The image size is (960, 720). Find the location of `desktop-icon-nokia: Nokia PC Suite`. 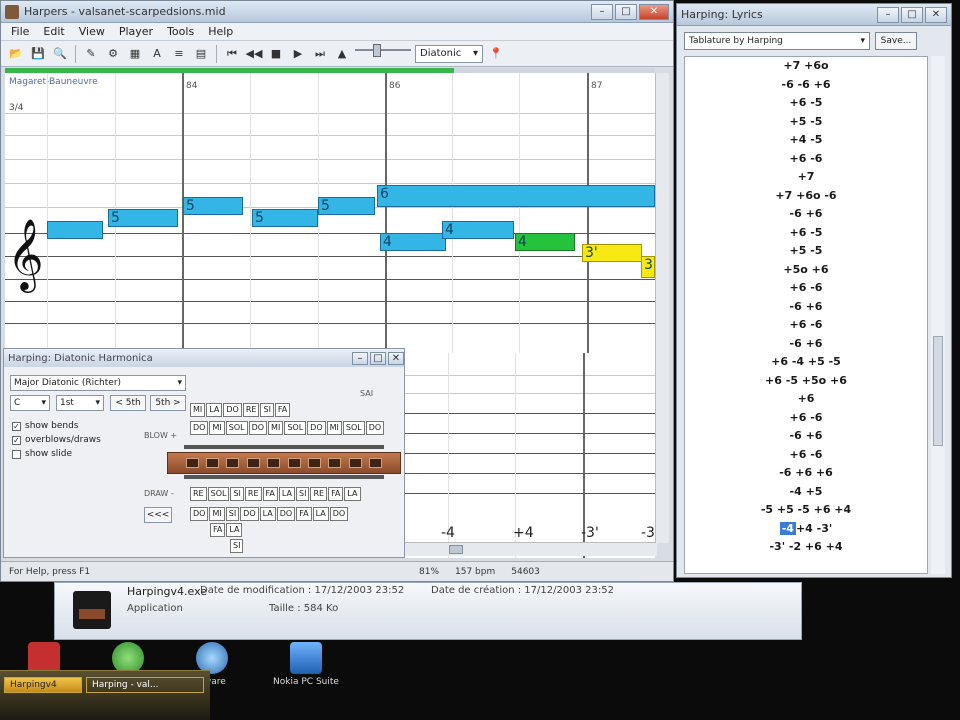

desktop-icon-nokia: Nokia PC Suite is located at coordinates (306, 664).